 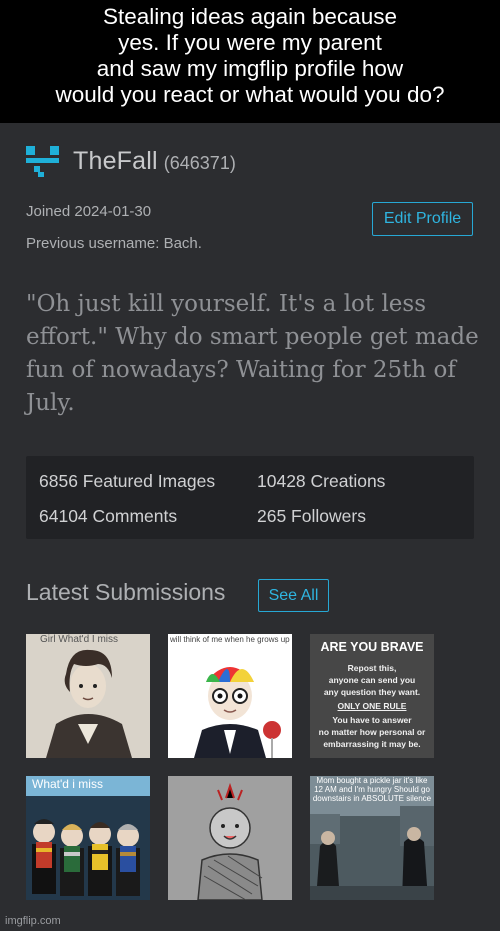 What do you see at coordinates (250, 68) in the screenshot?
I see `caption-line: and saw my imgflip profile how` at bounding box center [250, 68].